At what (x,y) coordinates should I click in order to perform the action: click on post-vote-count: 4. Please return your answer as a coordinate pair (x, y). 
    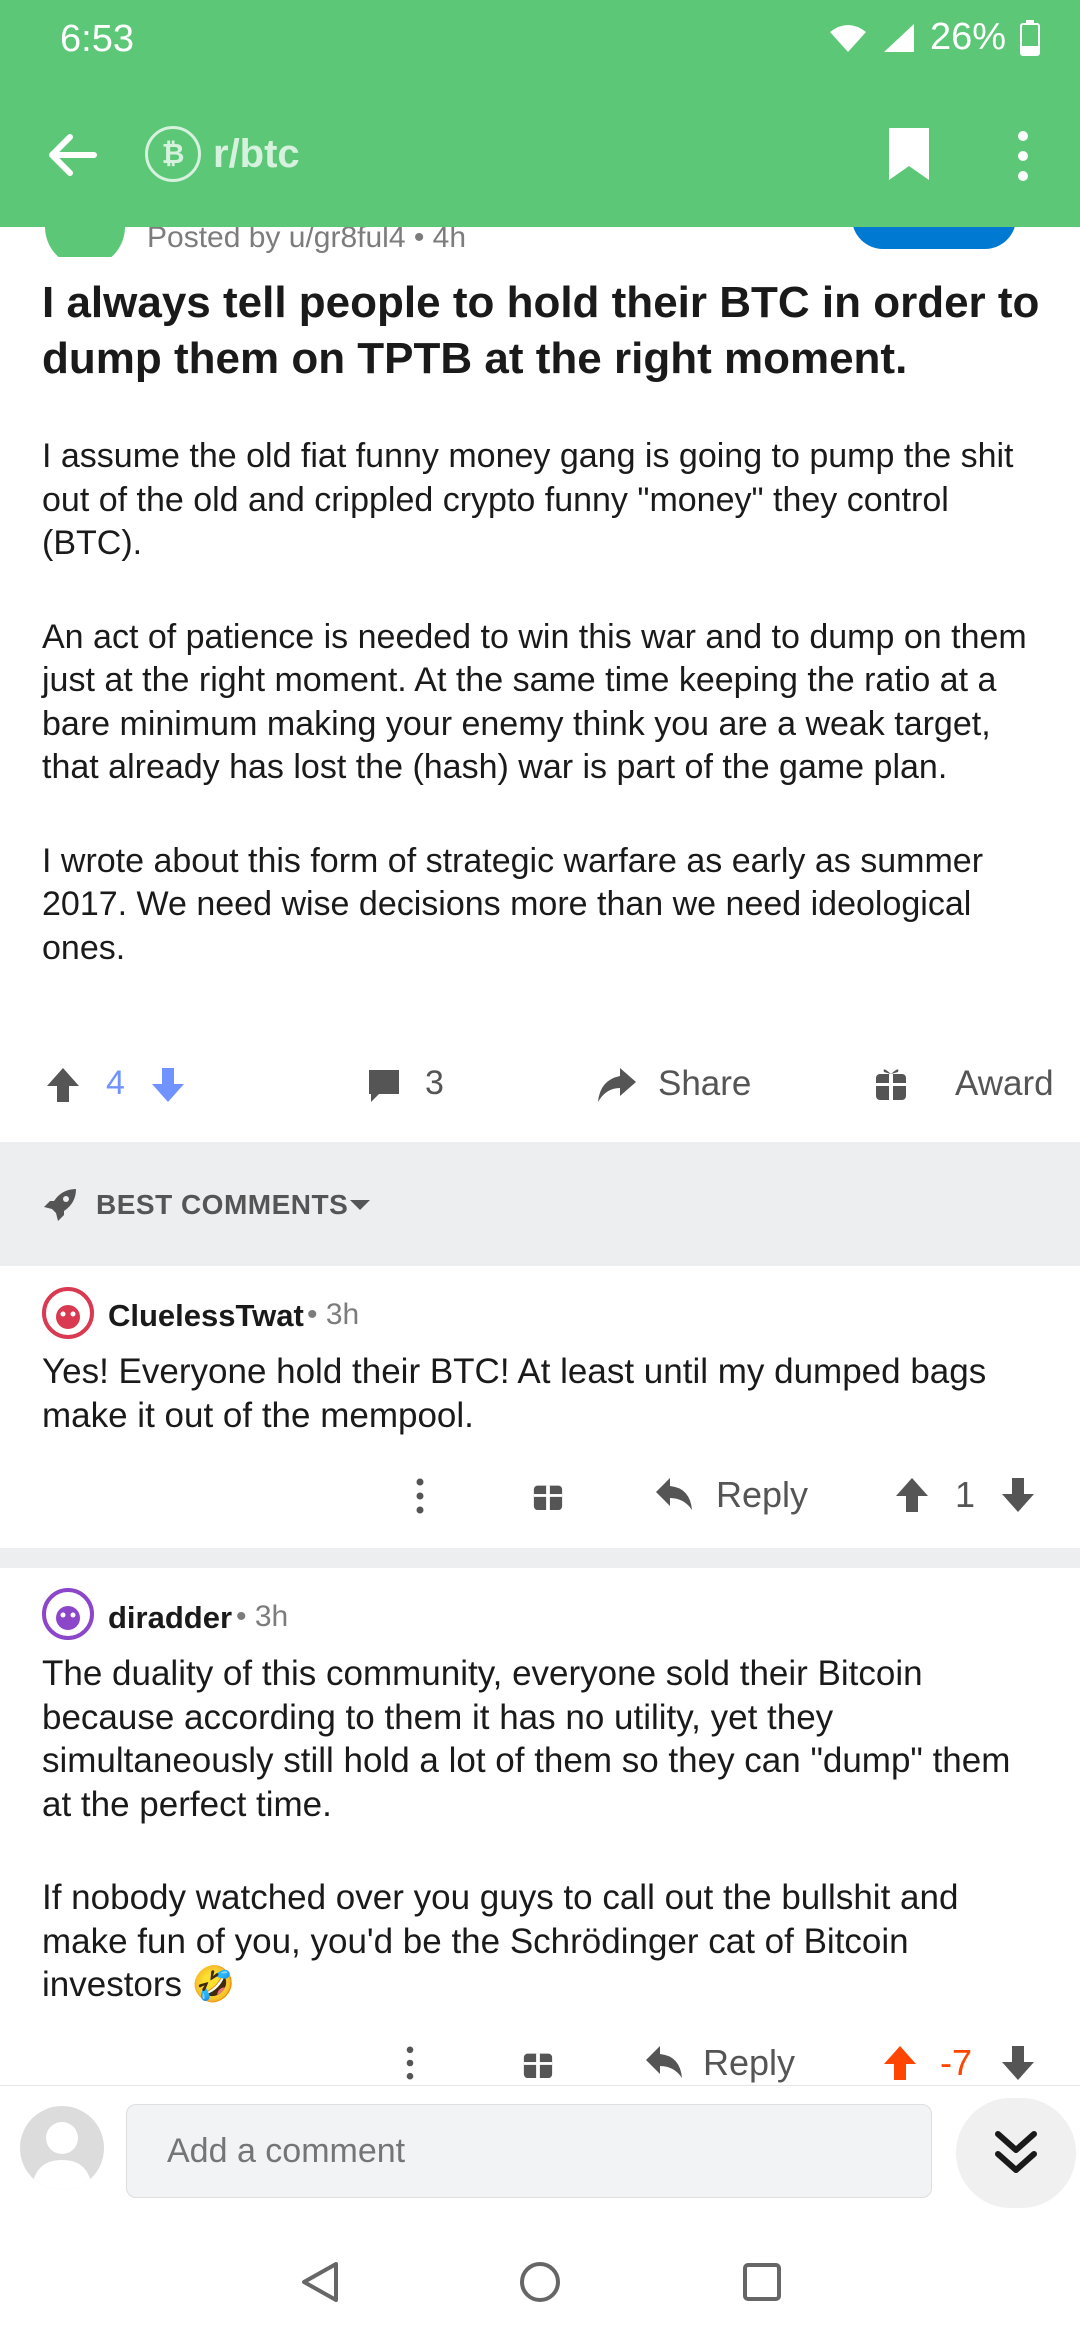
    Looking at the image, I should click on (115, 1083).